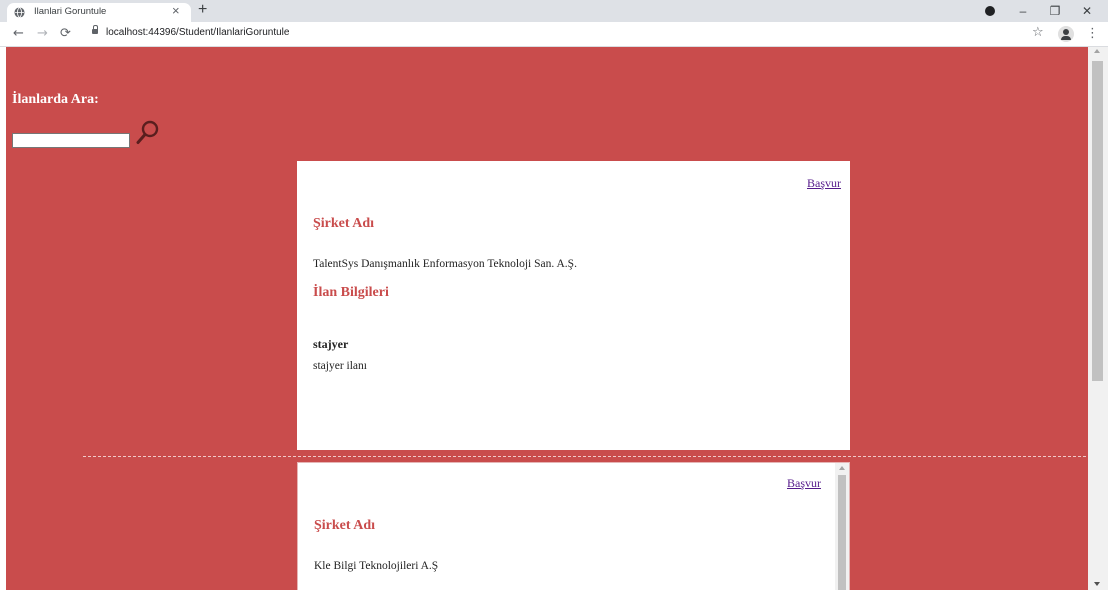 This screenshot has height=590, width=1108. Describe the element at coordinates (842, 532) in the screenshot. I see `card-scroll-thumb` at that location.